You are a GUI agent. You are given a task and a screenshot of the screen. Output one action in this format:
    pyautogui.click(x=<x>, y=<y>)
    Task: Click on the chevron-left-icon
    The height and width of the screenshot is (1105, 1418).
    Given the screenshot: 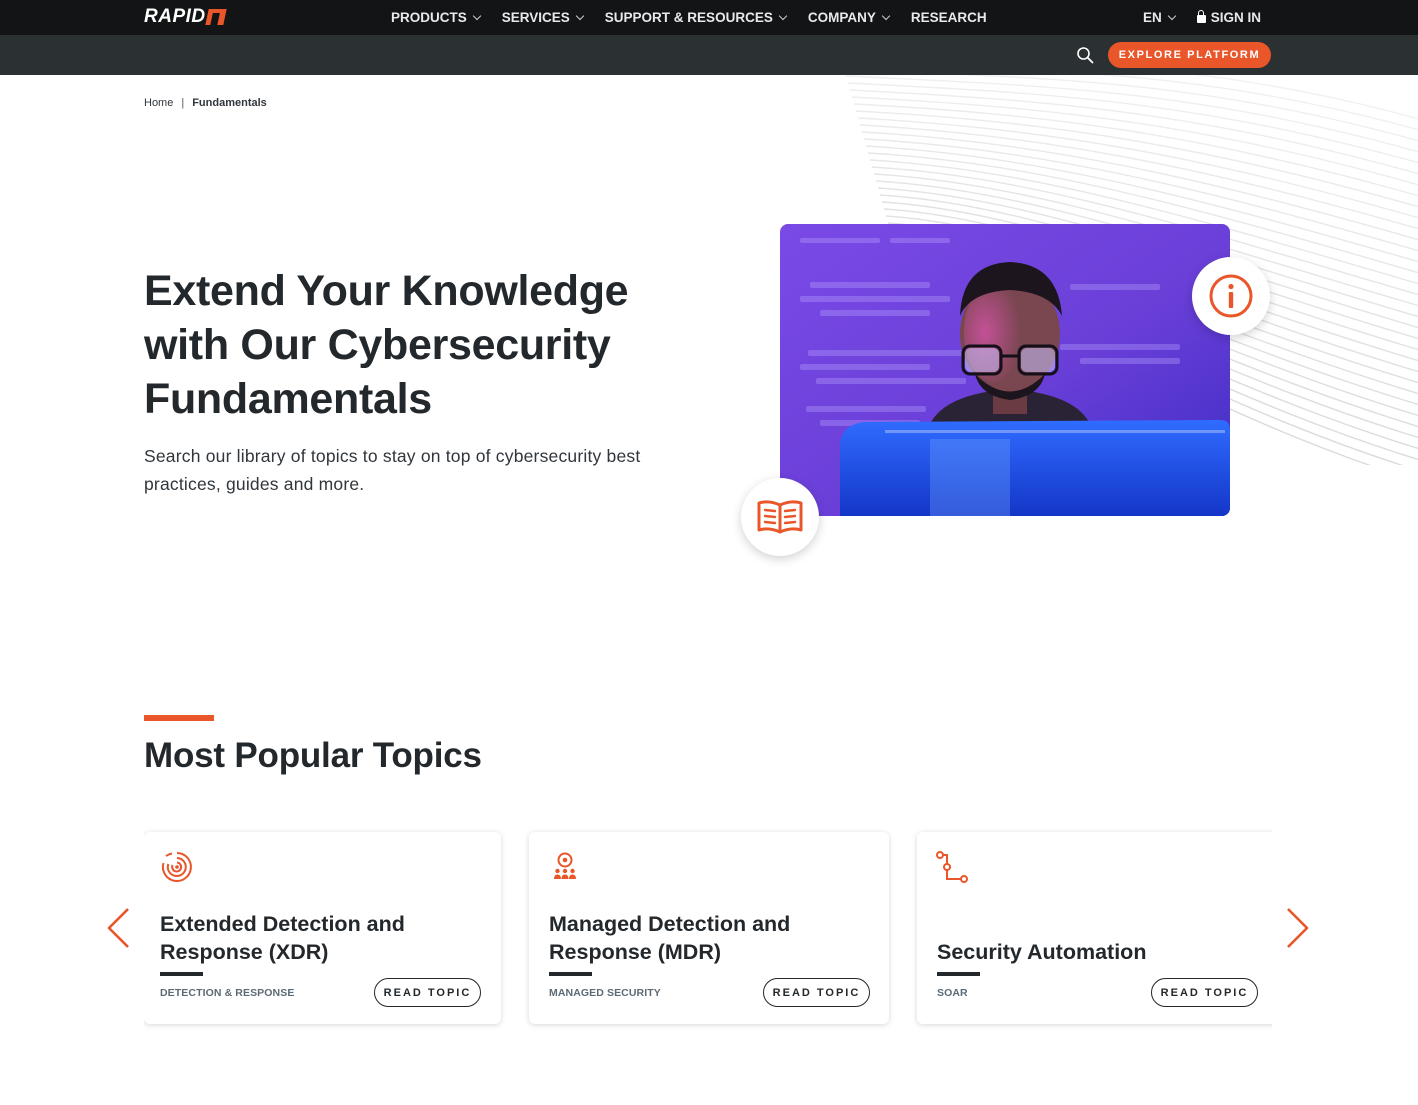 What is the action you would take?
    pyautogui.click(x=118, y=928)
    